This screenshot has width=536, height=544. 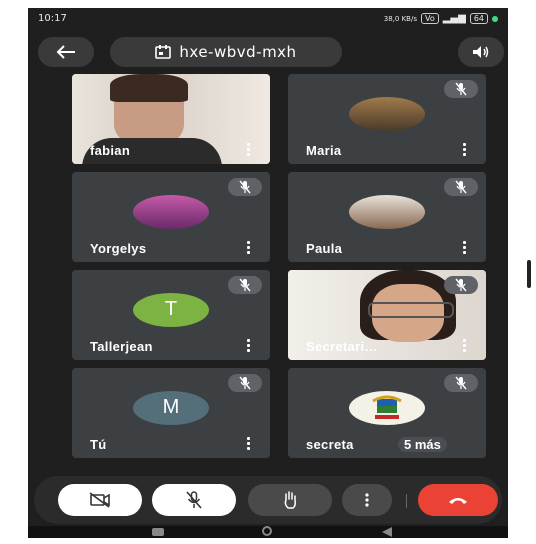 I want to click on participant-name: Maria, so click(x=324, y=150).